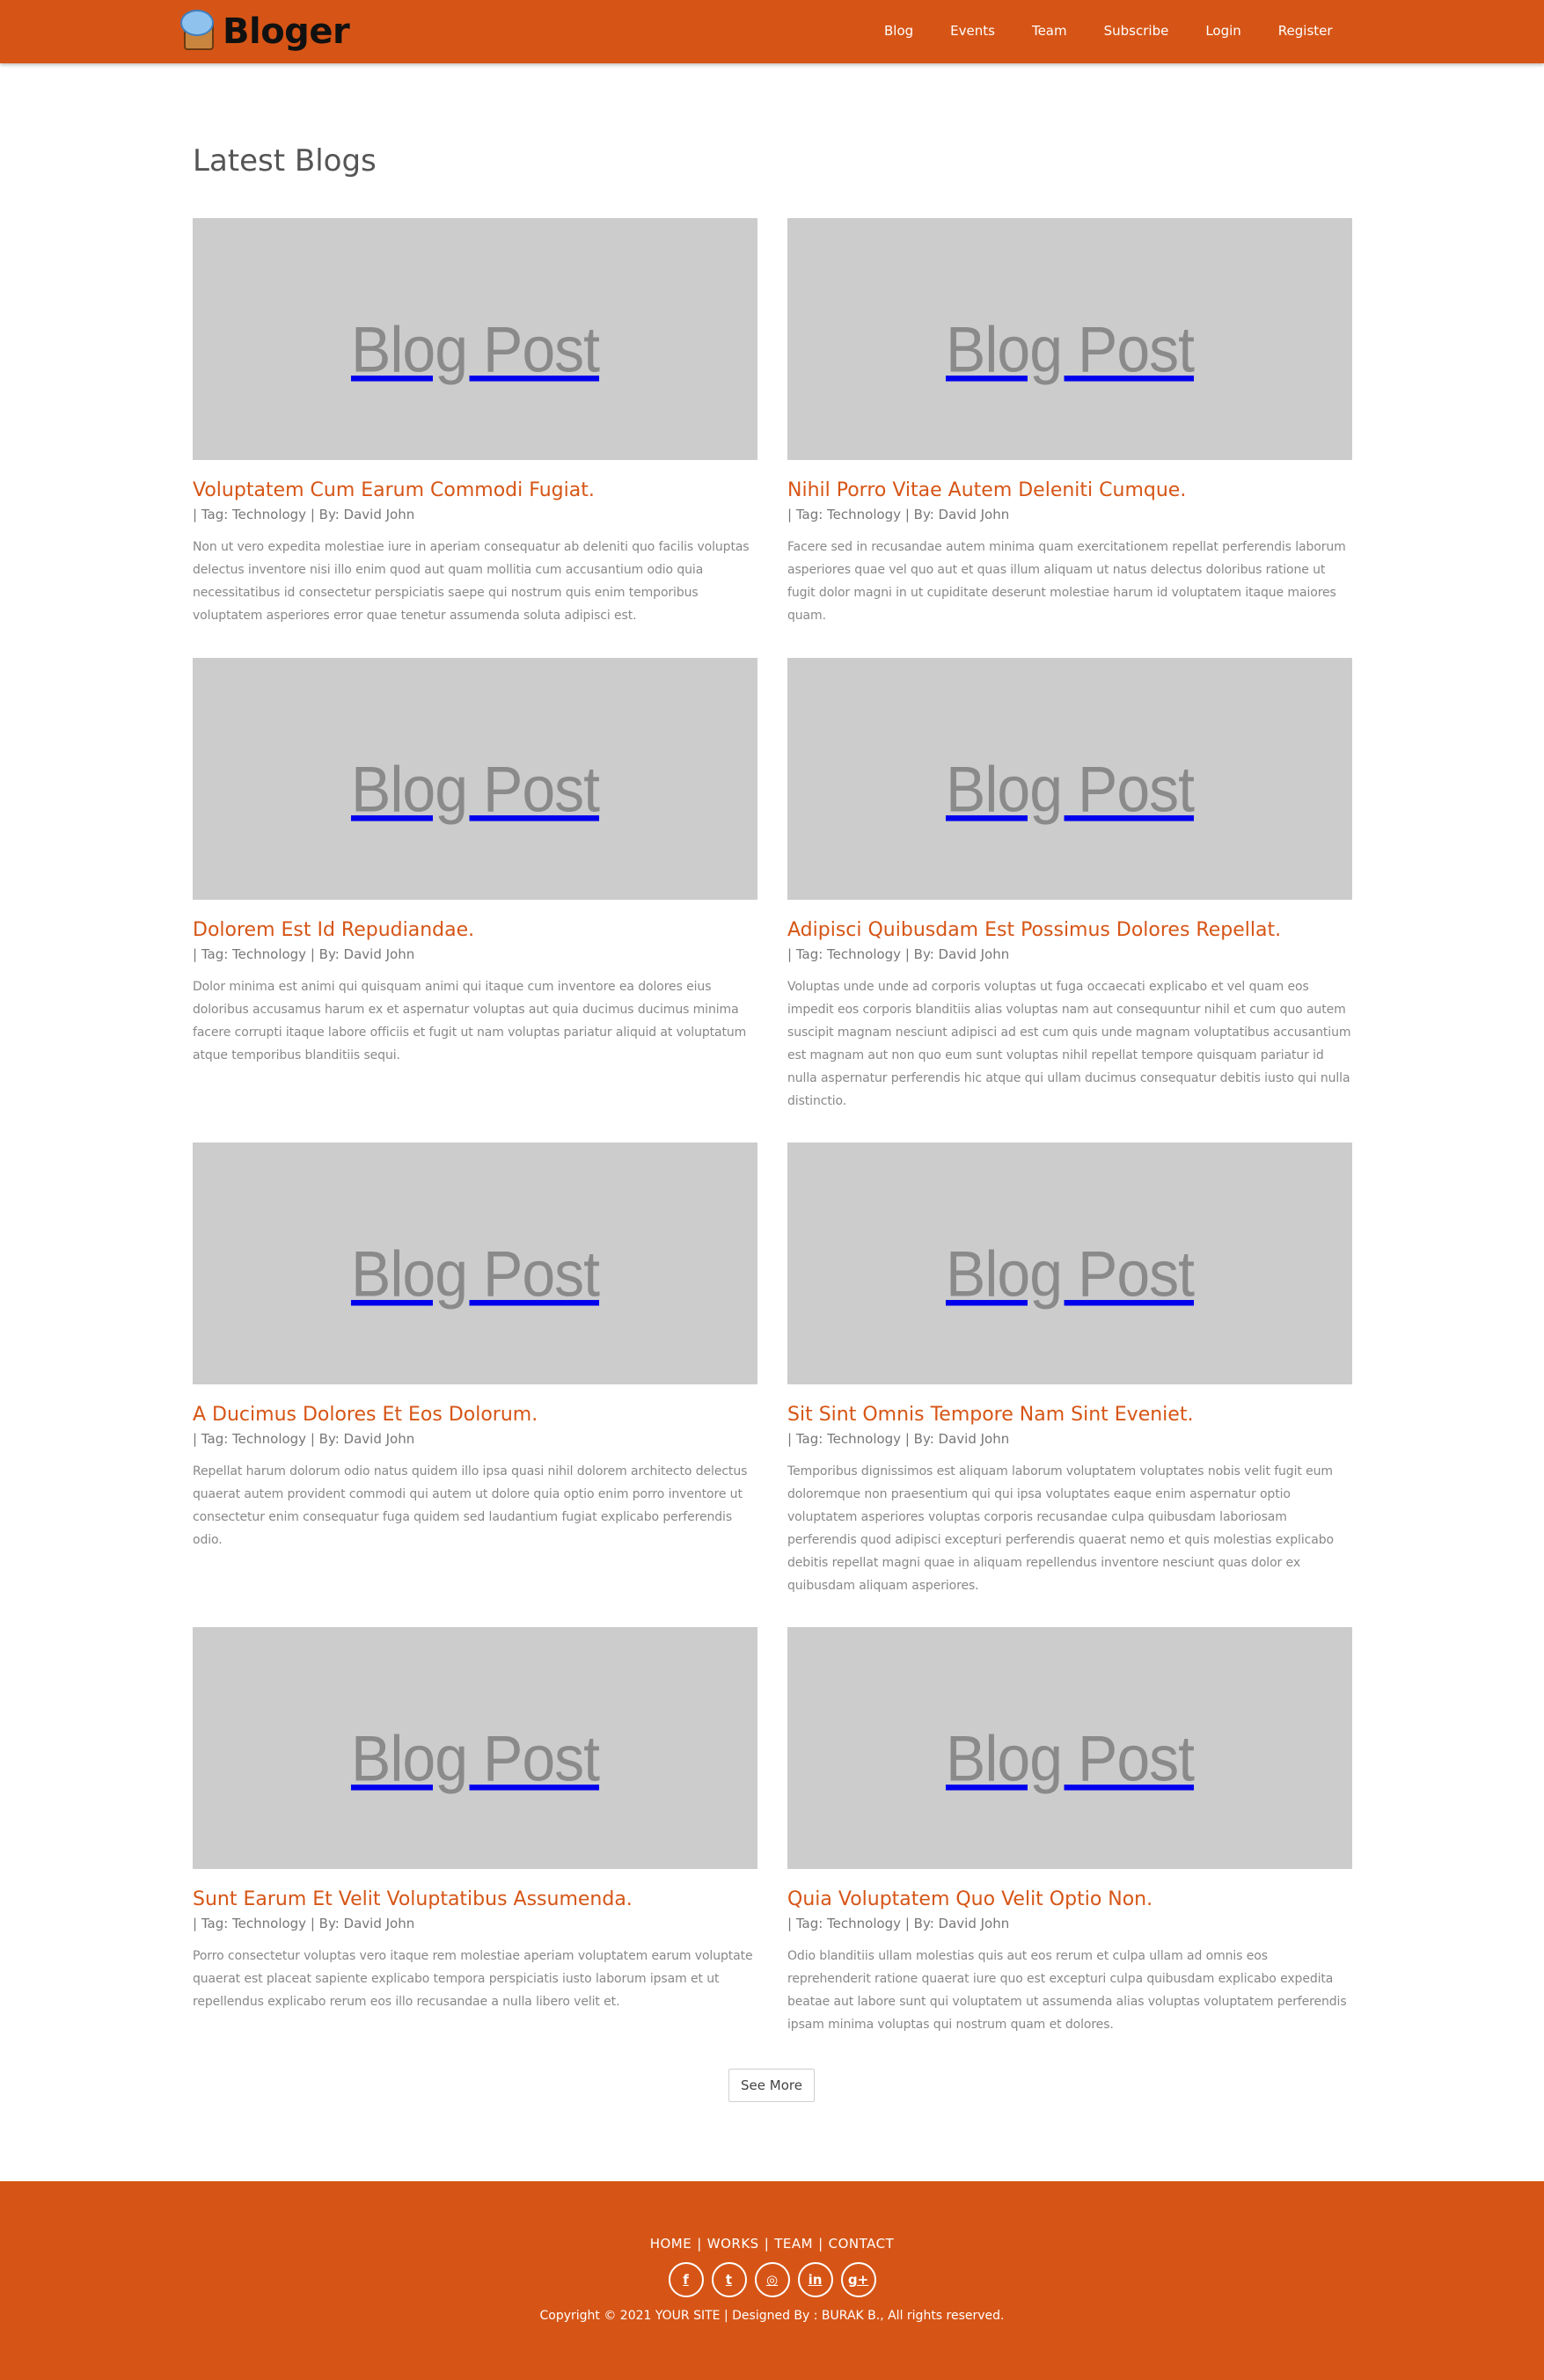 The width and height of the screenshot is (1544, 2380). Describe the element at coordinates (686, 2279) in the screenshot. I see `facebook-icon: f` at that location.